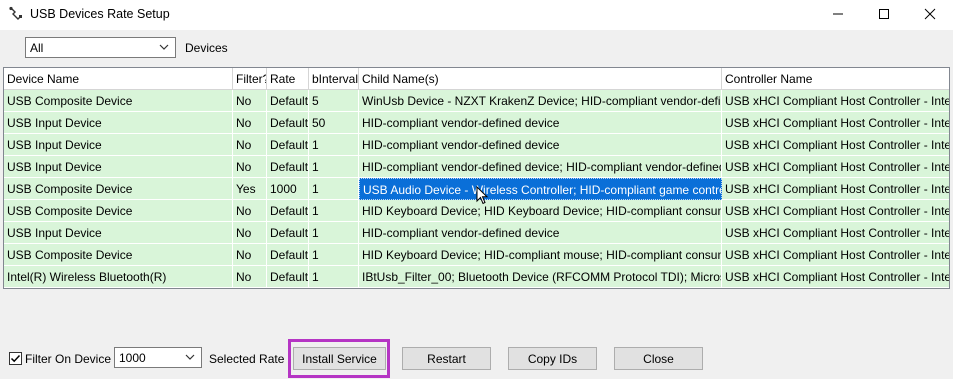 The image size is (953, 379). What do you see at coordinates (835, 79) in the screenshot?
I see `column-header-controller-name: Controller Name` at bounding box center [835, 79].